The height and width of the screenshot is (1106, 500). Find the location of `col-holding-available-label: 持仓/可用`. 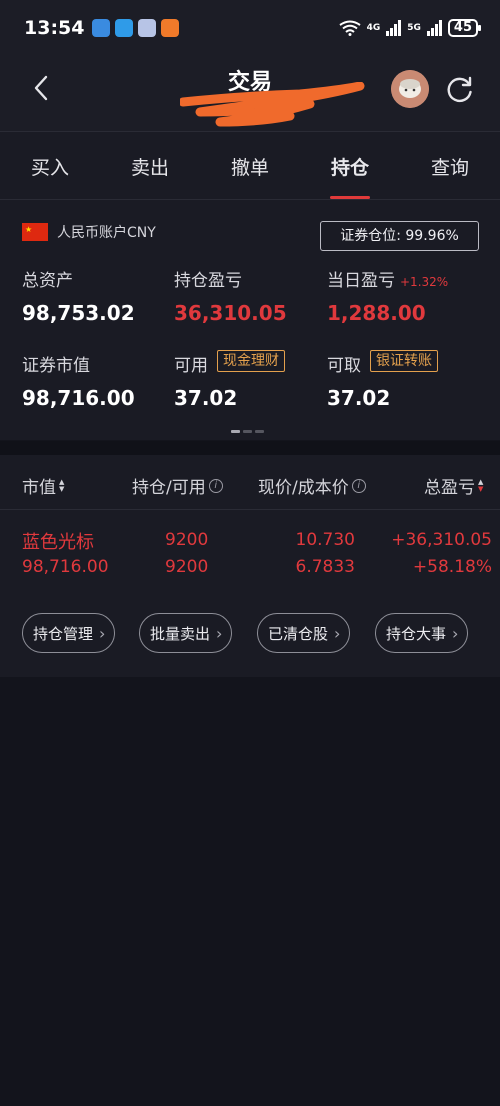

col-holding-available-label: 持仓/可用 is located at coordinates (169, 488).